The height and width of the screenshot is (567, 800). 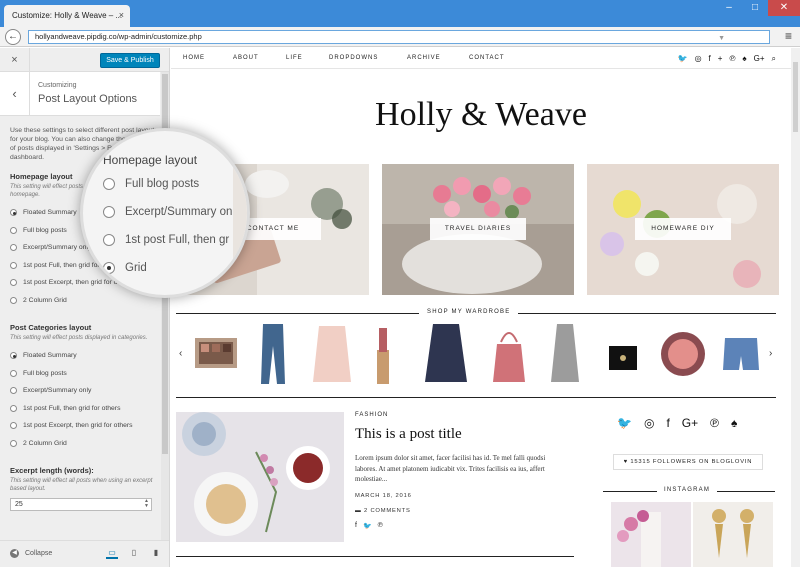 I want to click on category-box-homeware: HOMEWARE DIY, so click(x=683, y=229).